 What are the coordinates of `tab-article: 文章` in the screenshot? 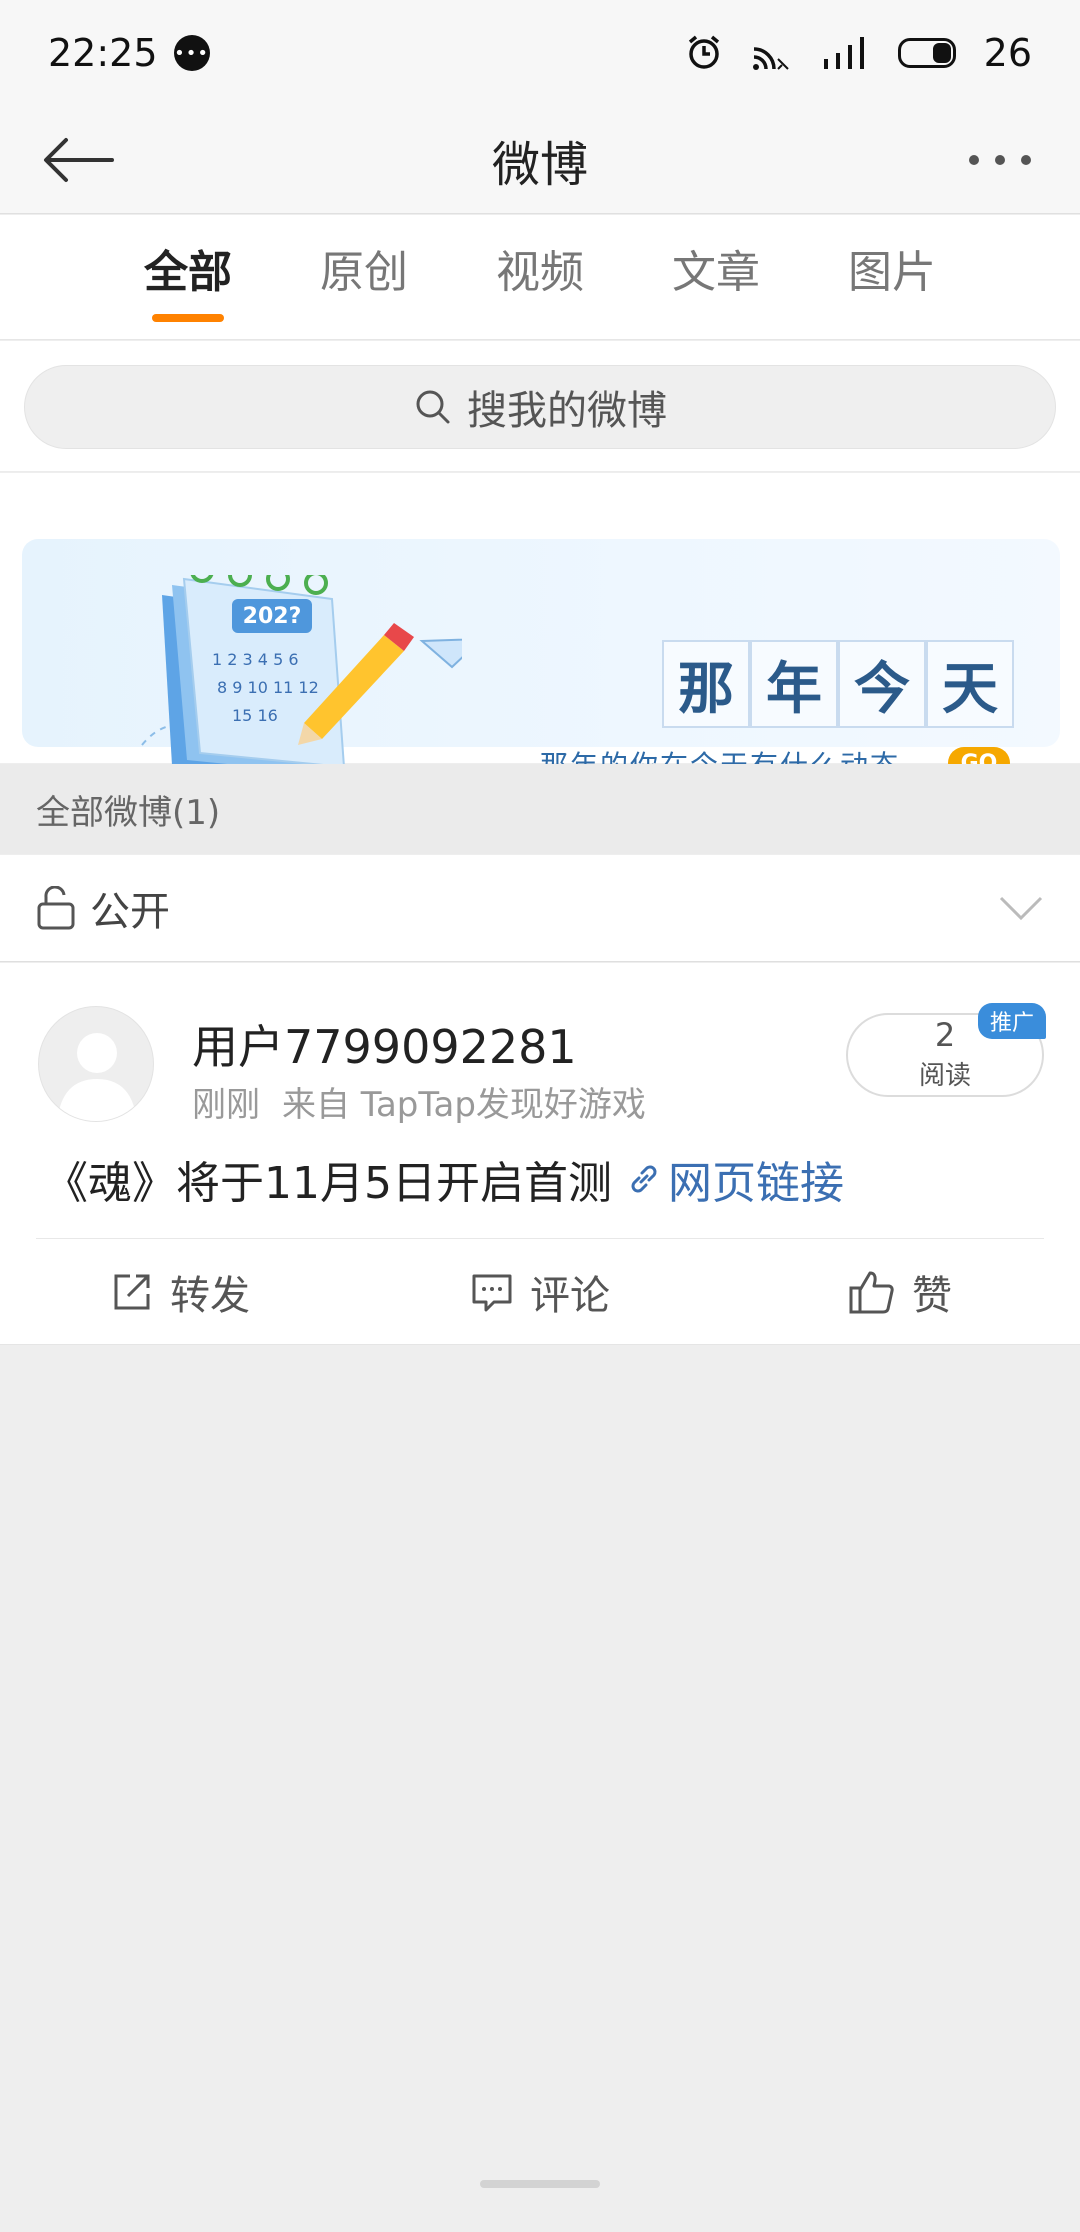 It's located at (716, 277).